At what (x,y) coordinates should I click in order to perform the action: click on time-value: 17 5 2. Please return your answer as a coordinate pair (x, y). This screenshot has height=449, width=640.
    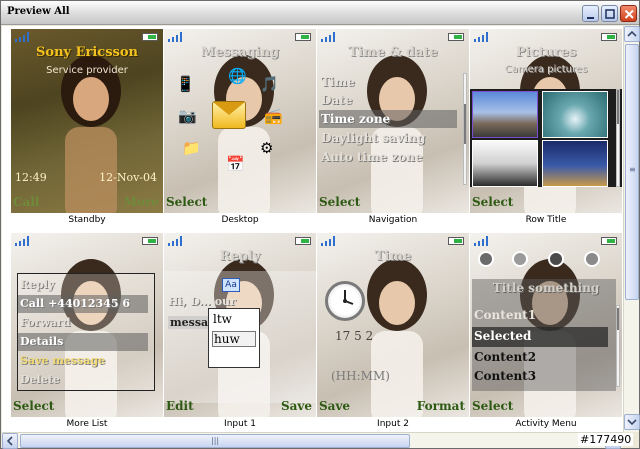
    Looking at the image, I should click on (354, 336).